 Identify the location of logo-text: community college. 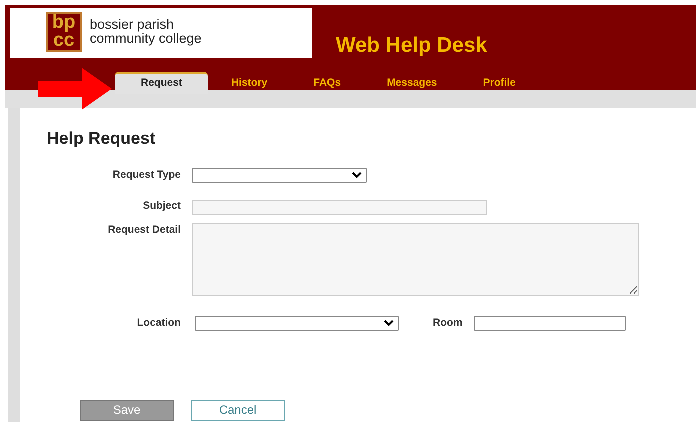
(146, 39).